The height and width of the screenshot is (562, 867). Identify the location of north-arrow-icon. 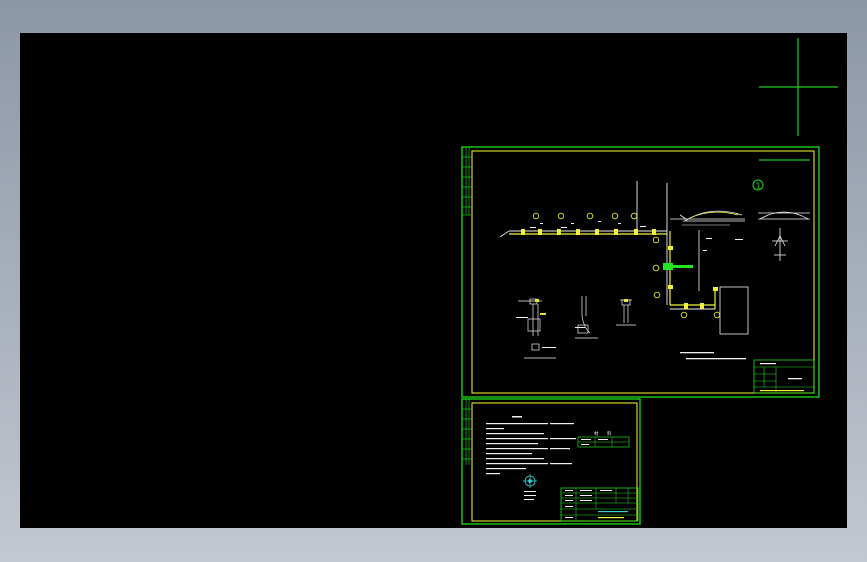
(530, 481).